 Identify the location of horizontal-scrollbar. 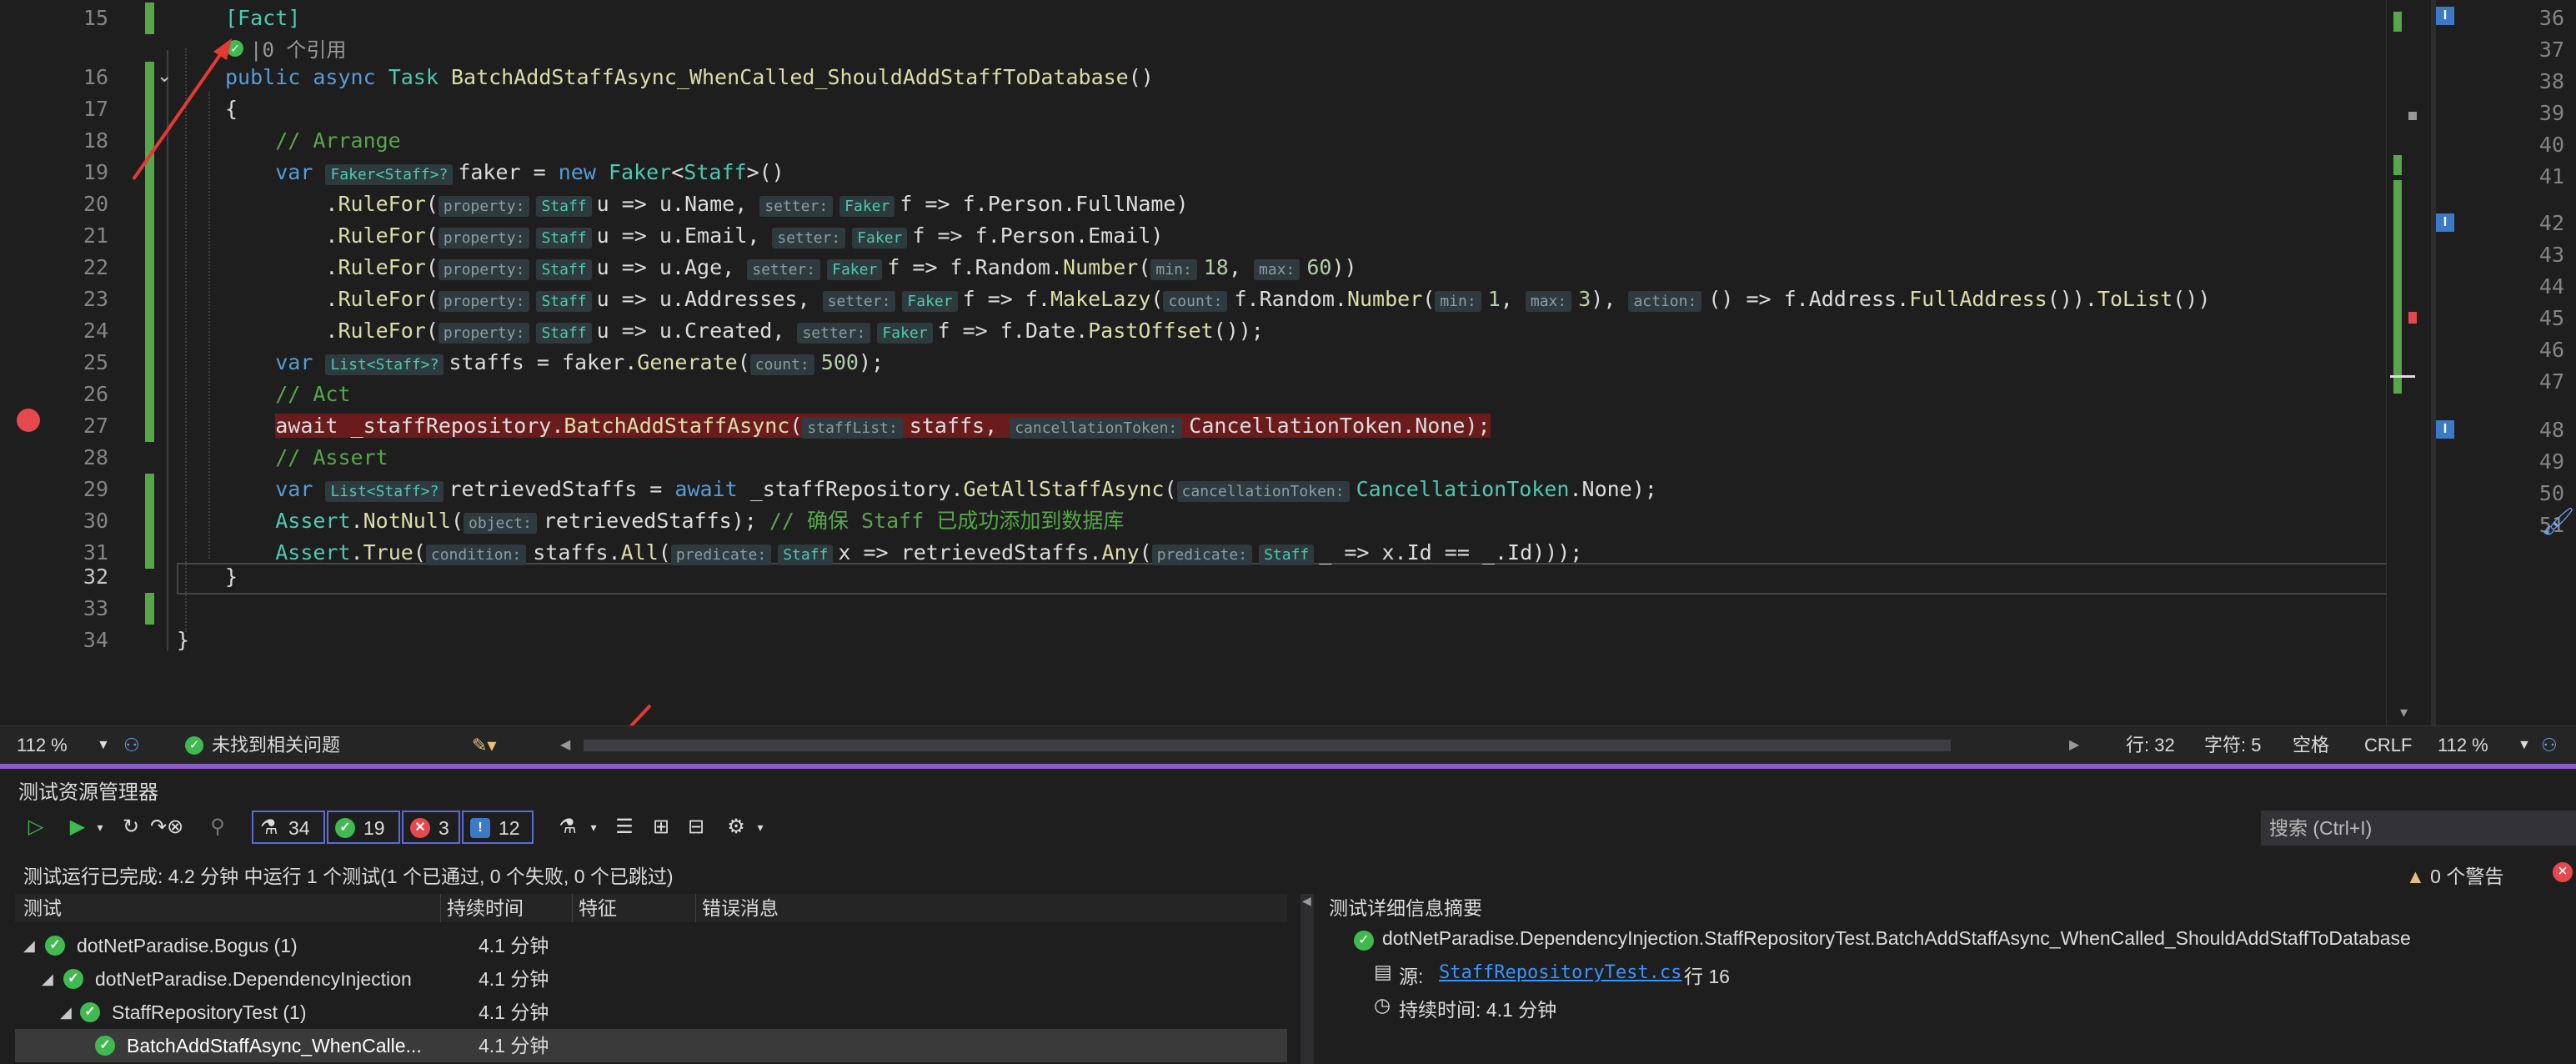
(1267, 745).